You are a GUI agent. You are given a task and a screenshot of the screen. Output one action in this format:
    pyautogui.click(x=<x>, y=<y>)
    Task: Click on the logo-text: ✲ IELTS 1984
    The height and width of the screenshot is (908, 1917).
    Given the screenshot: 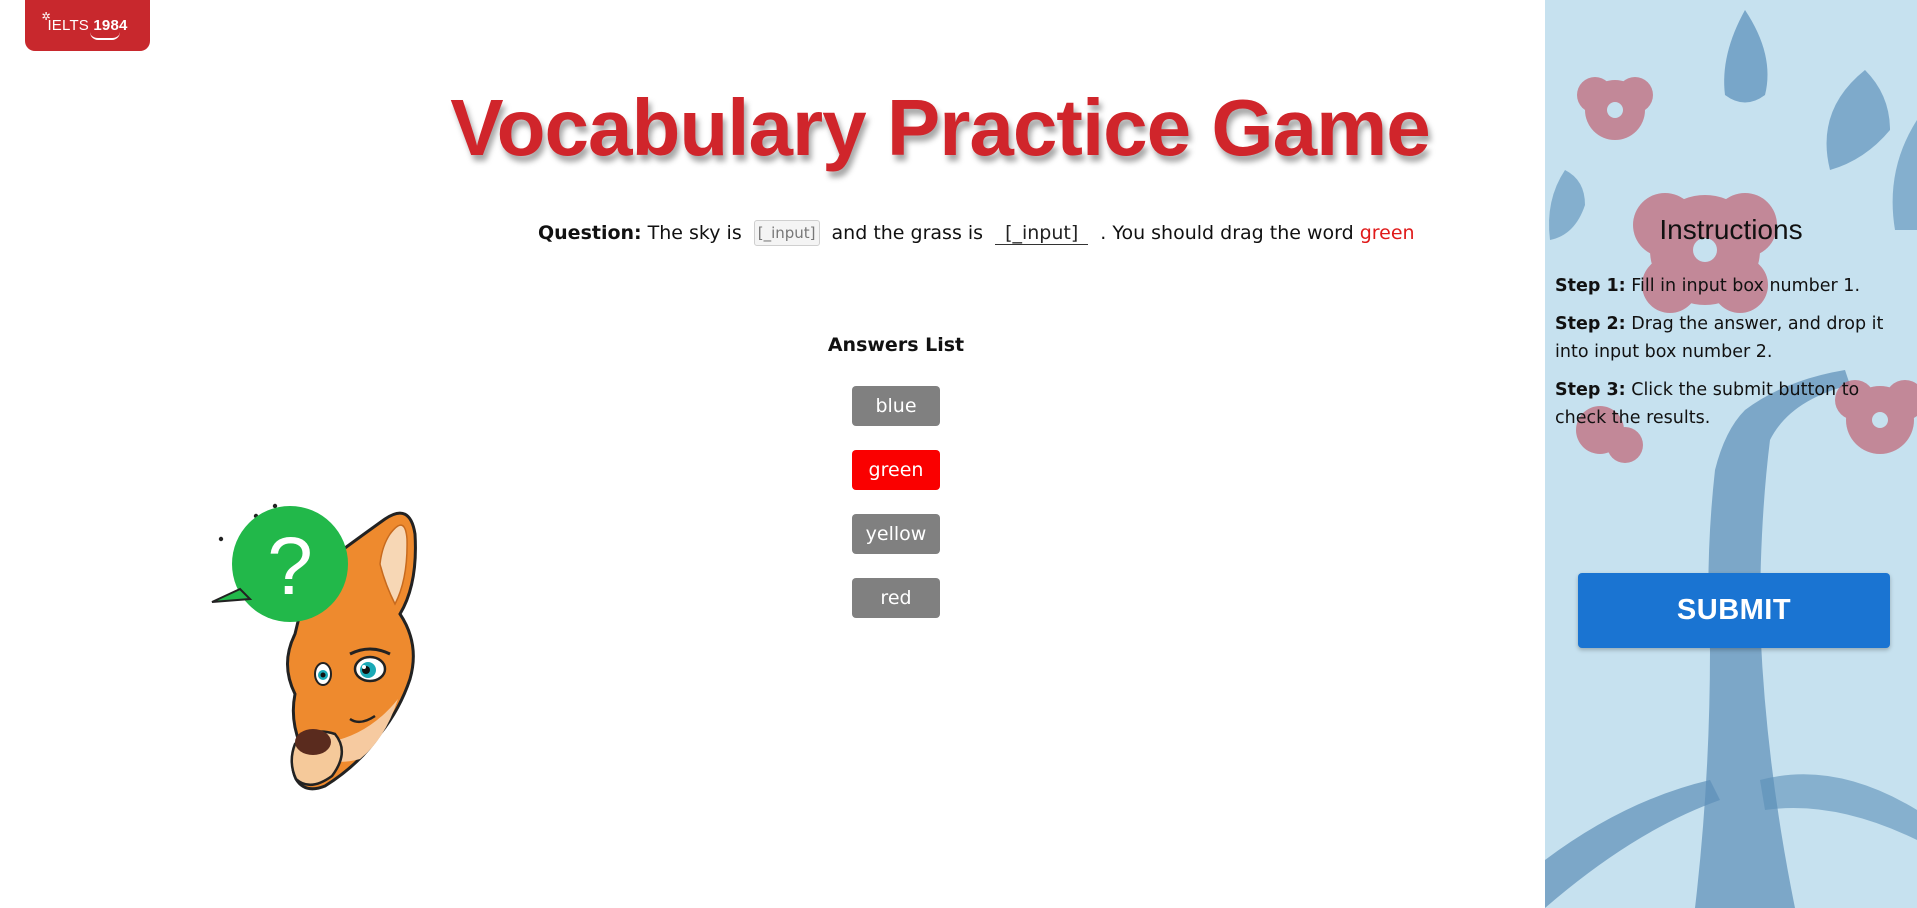 What is the action you would take?
    pyautogui.click(x=84, y=25)
    